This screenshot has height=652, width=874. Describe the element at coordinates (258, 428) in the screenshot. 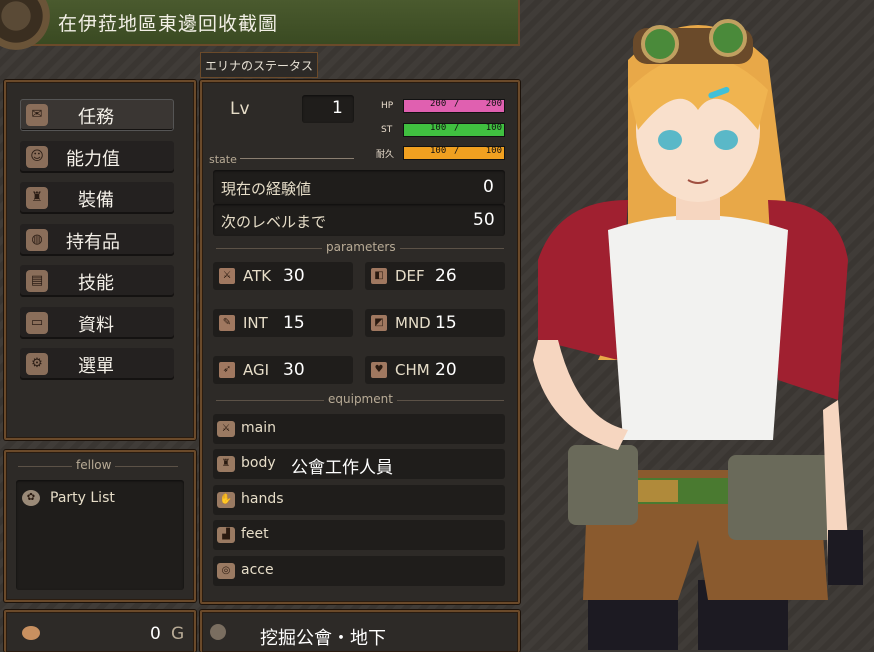

I see `equip-slot-name: main` at that location.